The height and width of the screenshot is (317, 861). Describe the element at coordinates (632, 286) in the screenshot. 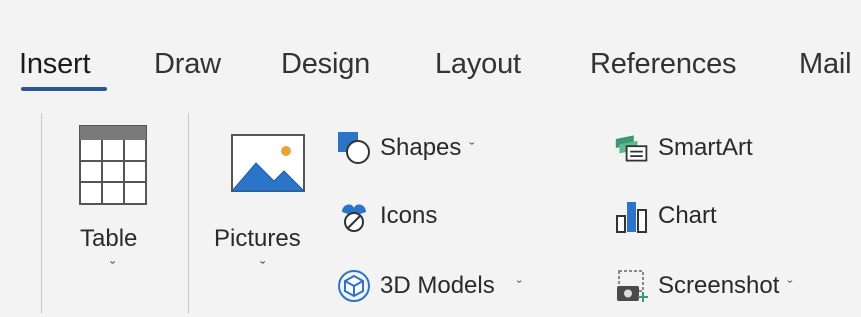

I see `screenshot-icon` at that location.